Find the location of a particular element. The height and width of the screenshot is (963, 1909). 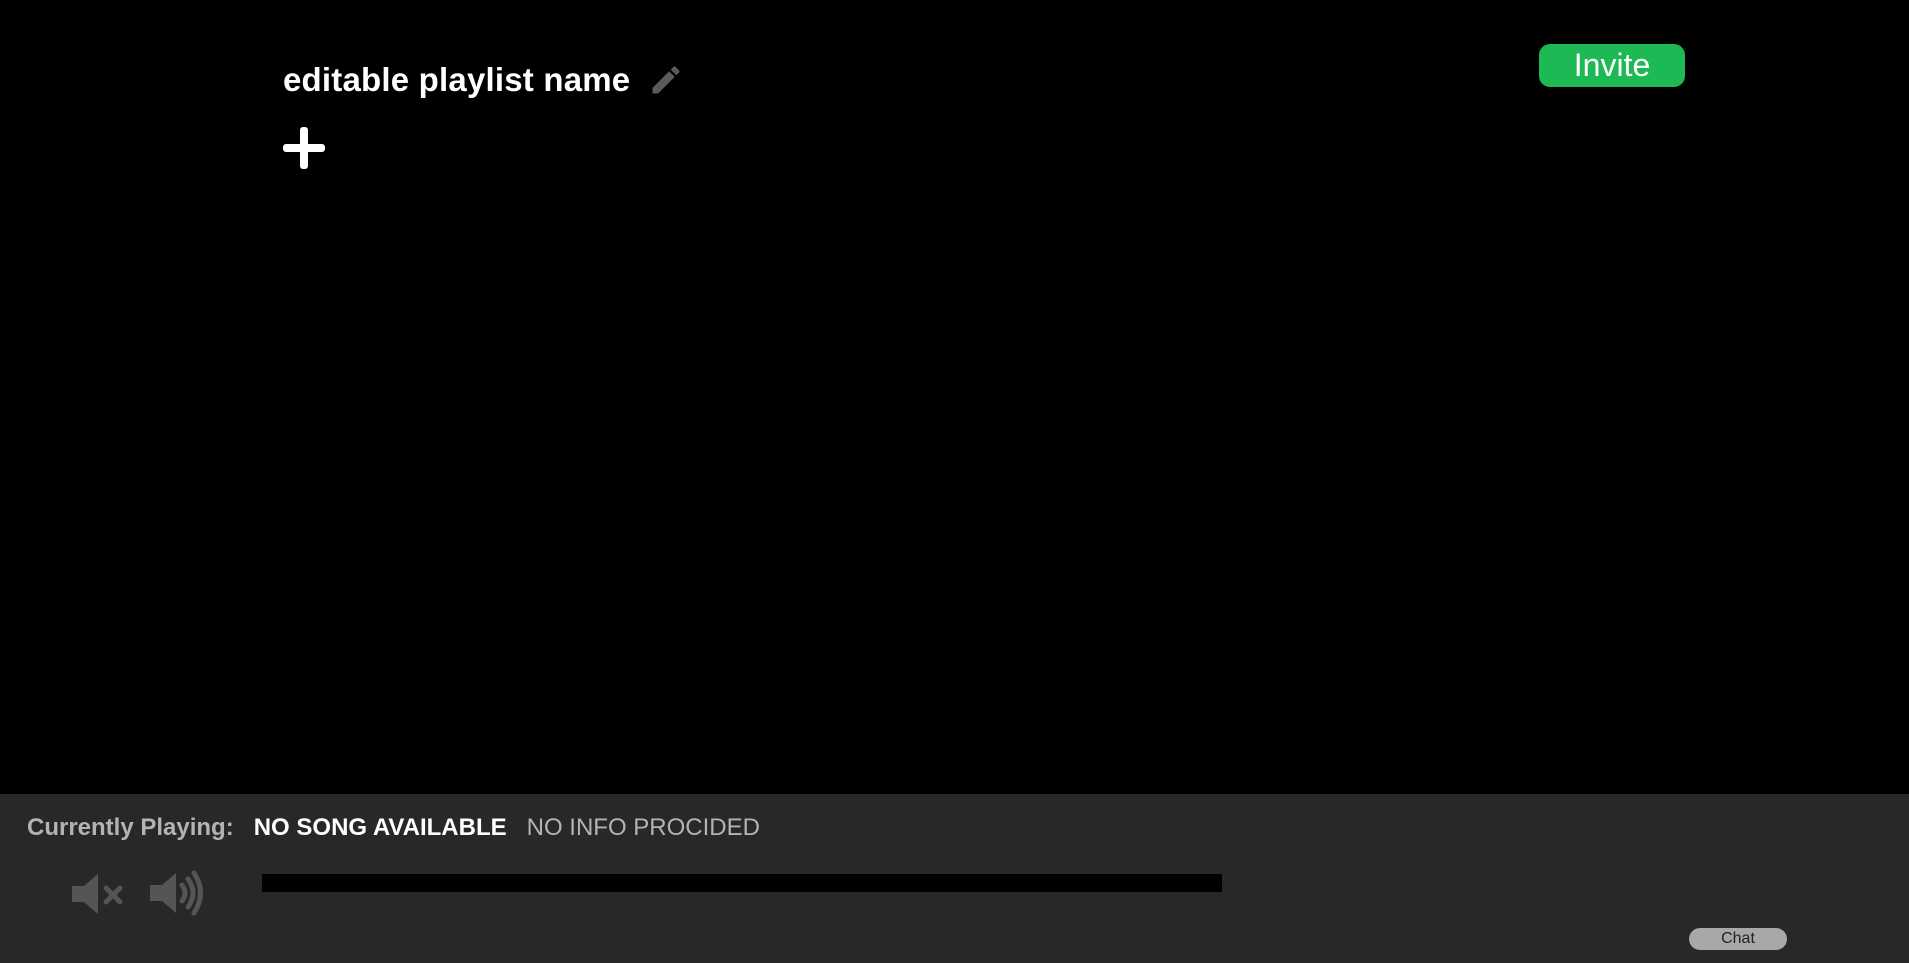

song-info: NO INFO PROCIDED is located at coordinates (643, 827).